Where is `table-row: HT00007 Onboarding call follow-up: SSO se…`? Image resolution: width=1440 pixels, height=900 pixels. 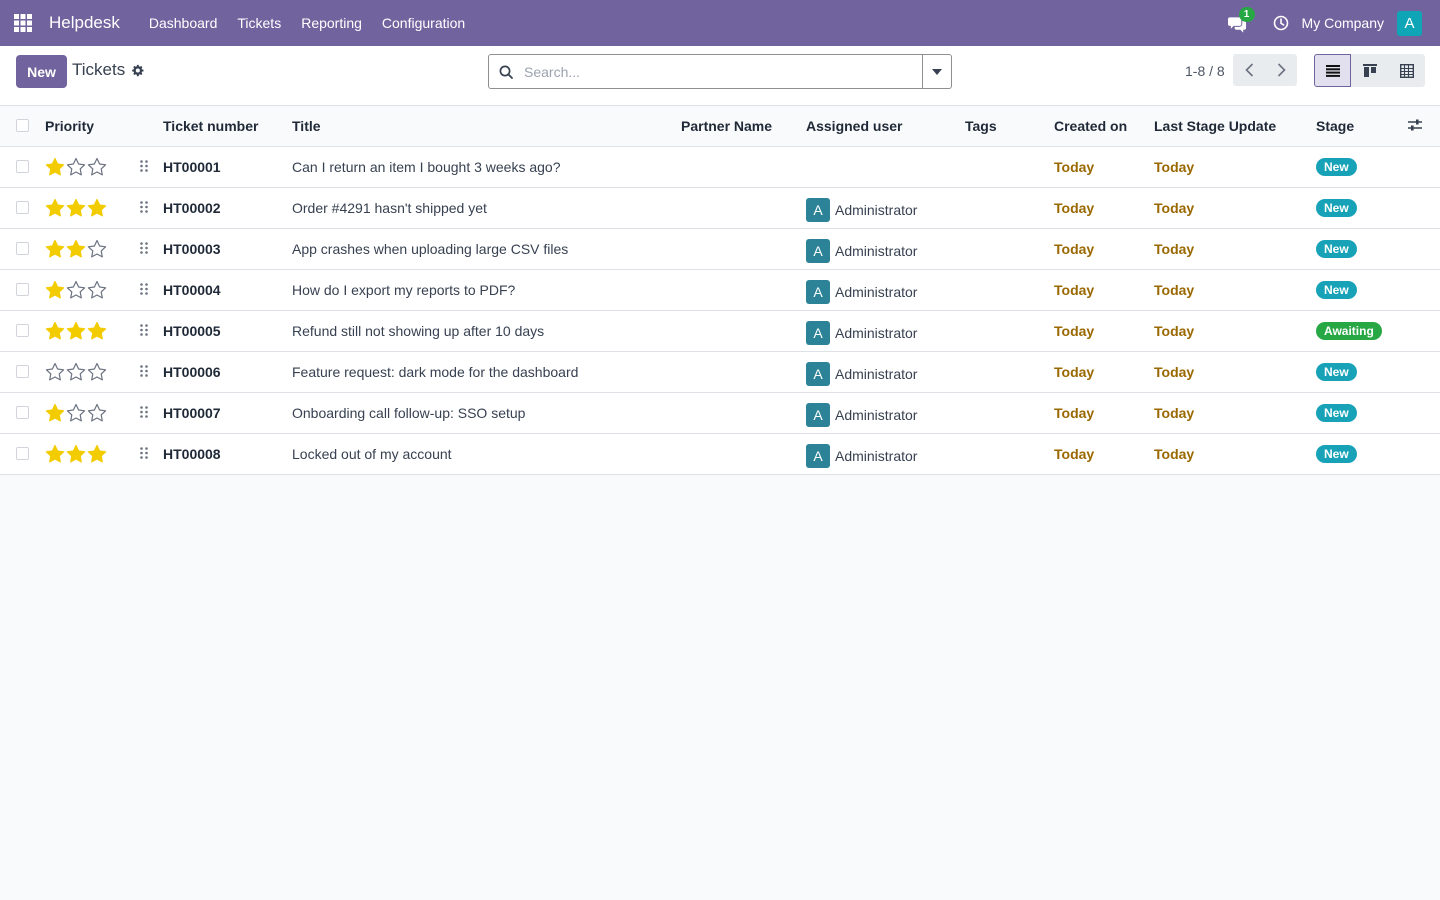 table-row: HT00007 Onboarding call follow-up: SSO se… is located at coordinates (720, 412).